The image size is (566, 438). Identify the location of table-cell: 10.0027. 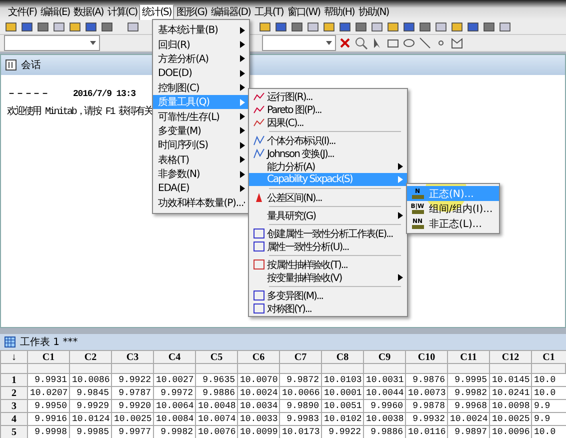
(175, 380).